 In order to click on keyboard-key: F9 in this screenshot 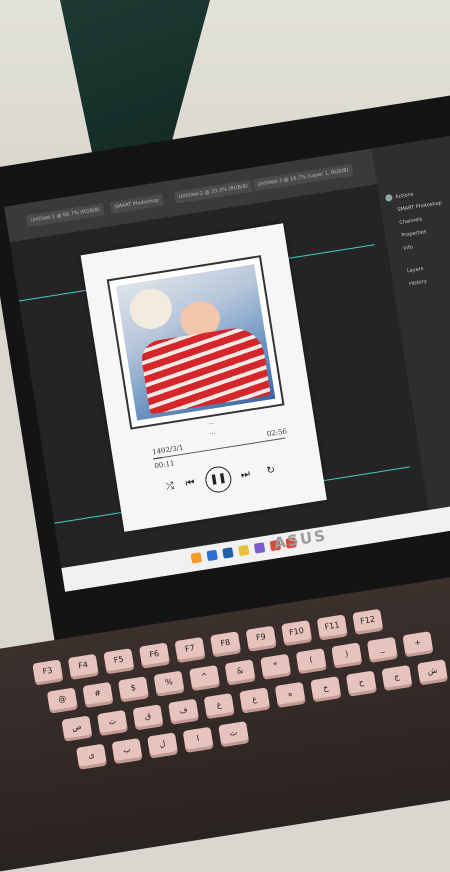, I will do `click(261, 638)`.